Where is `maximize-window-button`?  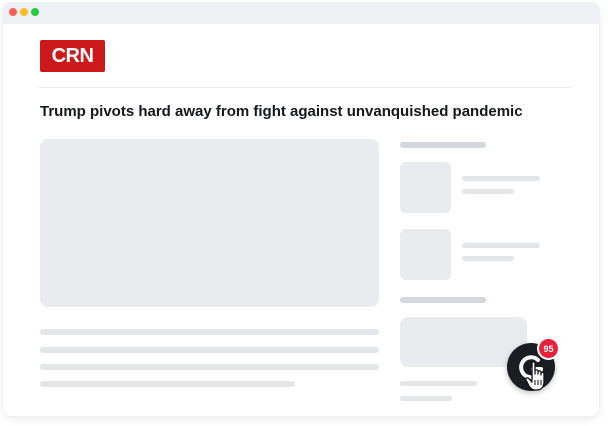 maximize-window-button is located at coordinates (35, 12).